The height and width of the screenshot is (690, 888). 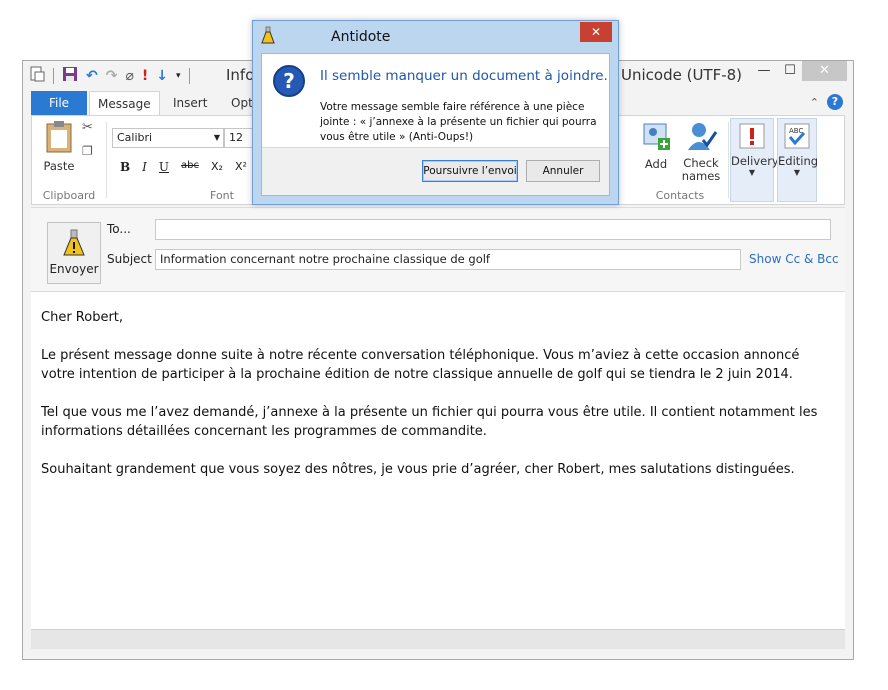 What do you see at coordinates (656, 164) in the screenshot?
I see `add-label: Add` at bounding box center [656, 164].